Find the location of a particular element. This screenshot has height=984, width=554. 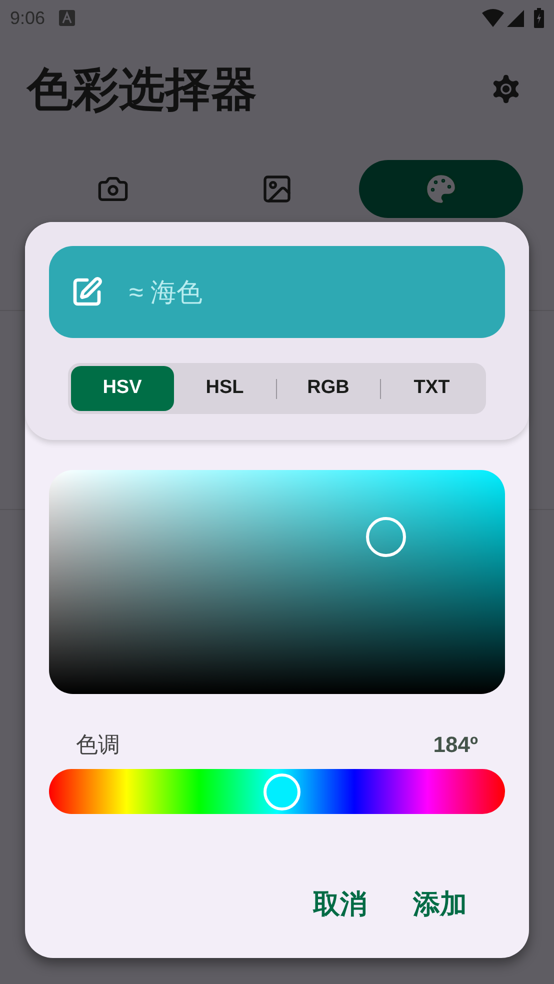

mode-tab: HSL is located at coordinates (225, 388).